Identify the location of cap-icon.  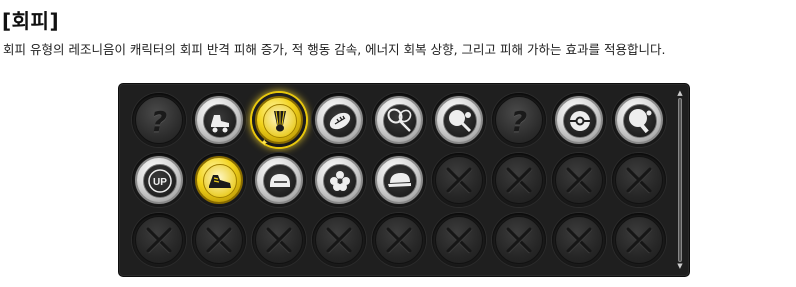
(399, 180).